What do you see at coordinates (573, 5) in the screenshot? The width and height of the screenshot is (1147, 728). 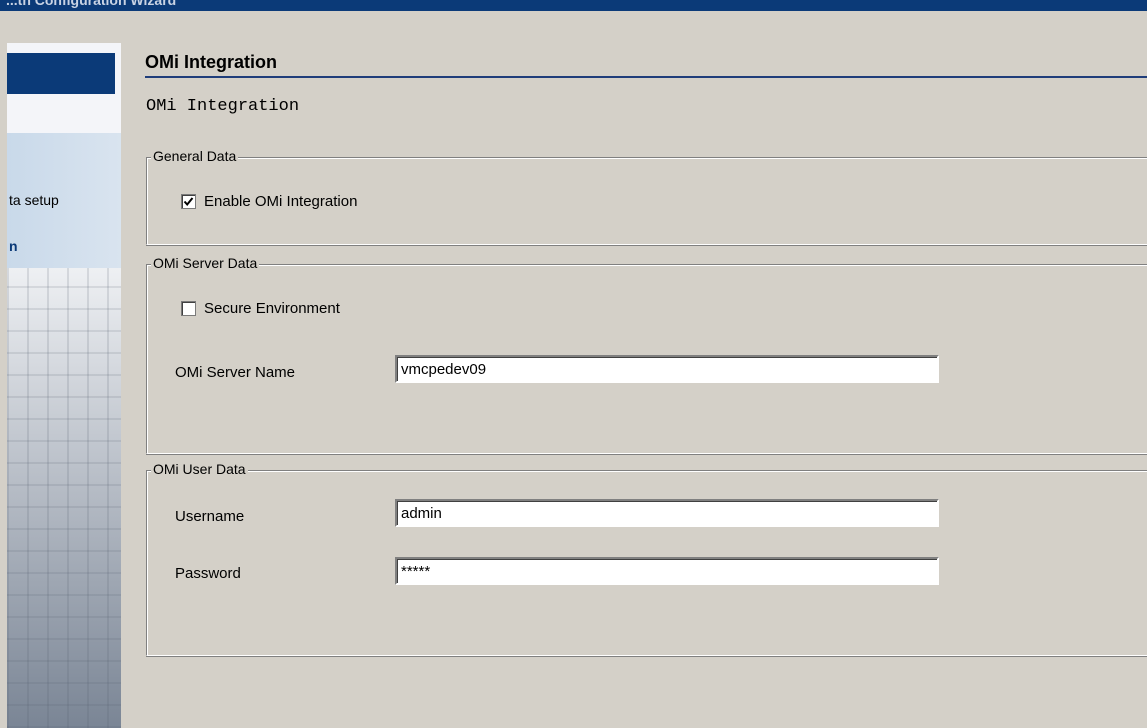 I see `window-title-bar: ...th Configuration Wizard` at bounding box center [573, 5].